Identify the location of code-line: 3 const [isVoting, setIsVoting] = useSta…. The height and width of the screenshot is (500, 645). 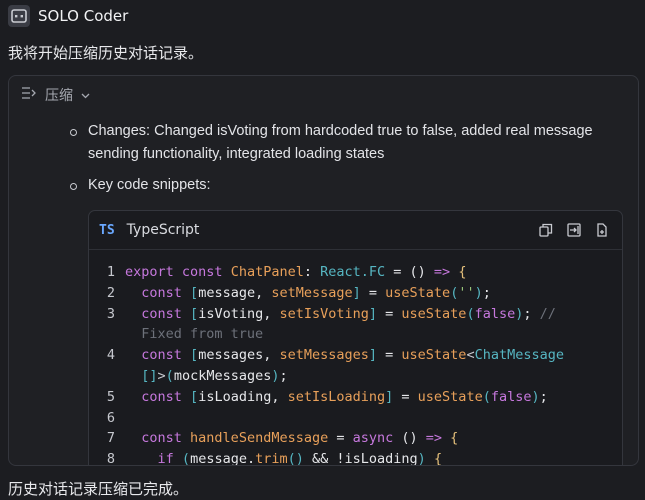
(355, 314).